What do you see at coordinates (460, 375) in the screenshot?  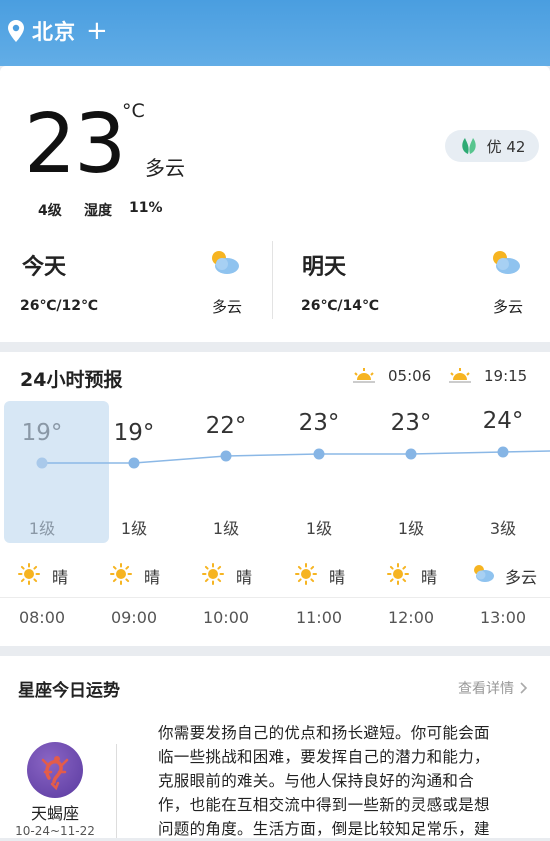 I see `sunset-icon` at bounding box center [460, 375].